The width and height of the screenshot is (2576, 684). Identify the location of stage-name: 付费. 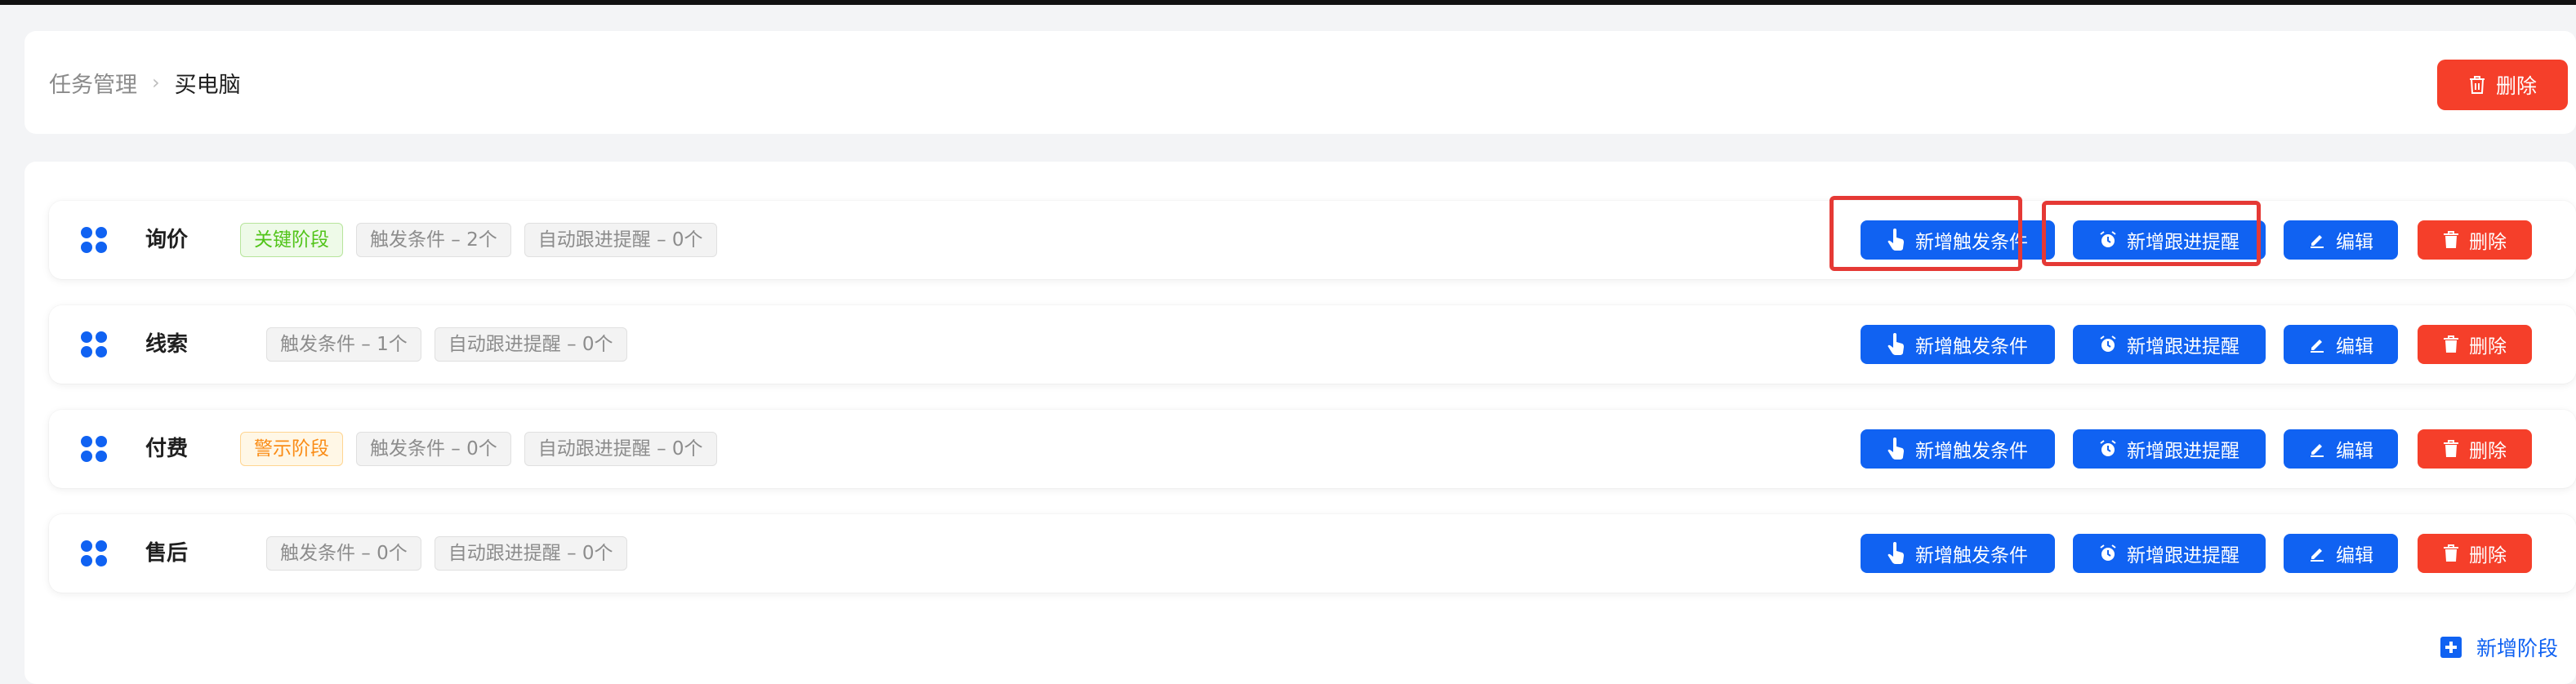
(167, 449).